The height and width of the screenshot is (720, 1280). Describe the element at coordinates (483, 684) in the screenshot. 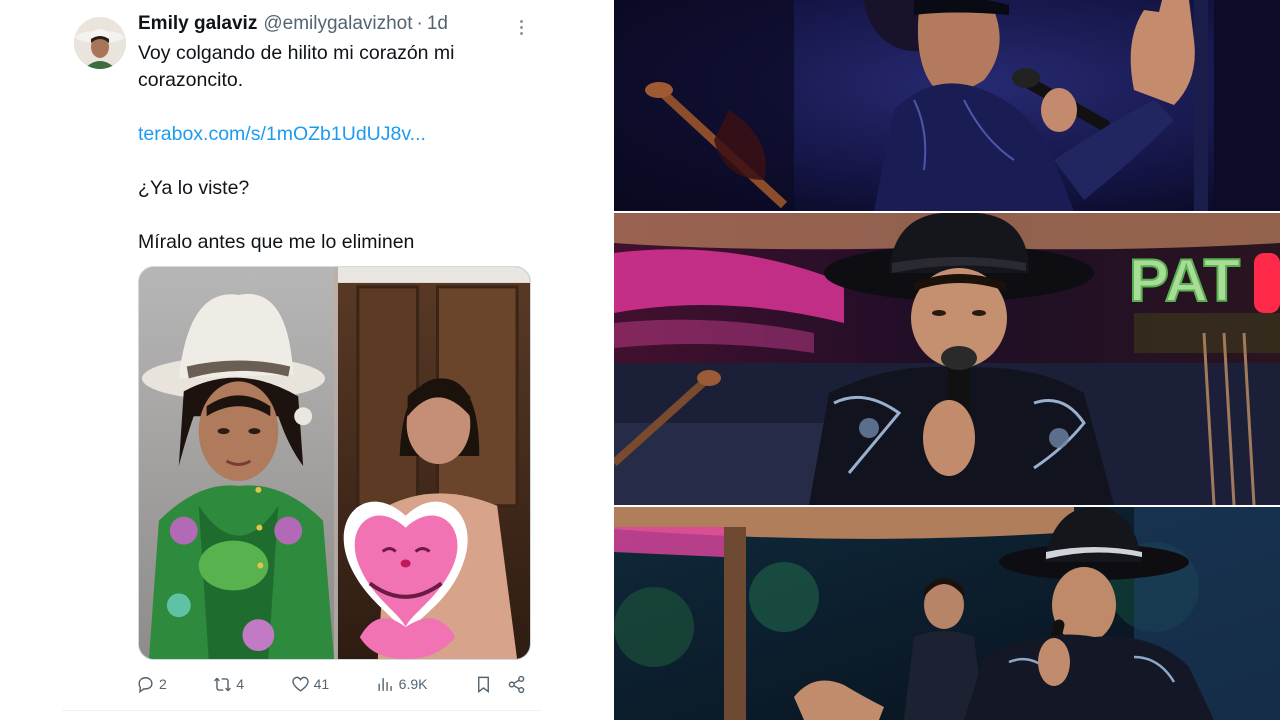

I see `bookmark-icon` at that location.